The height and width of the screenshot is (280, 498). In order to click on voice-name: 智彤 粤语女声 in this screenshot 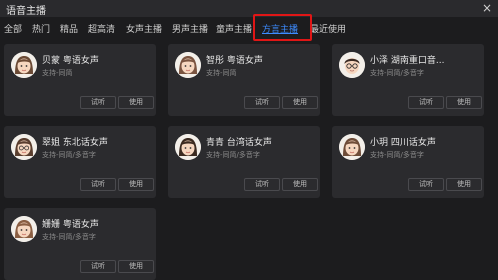, I will do `click(234, 61)`.